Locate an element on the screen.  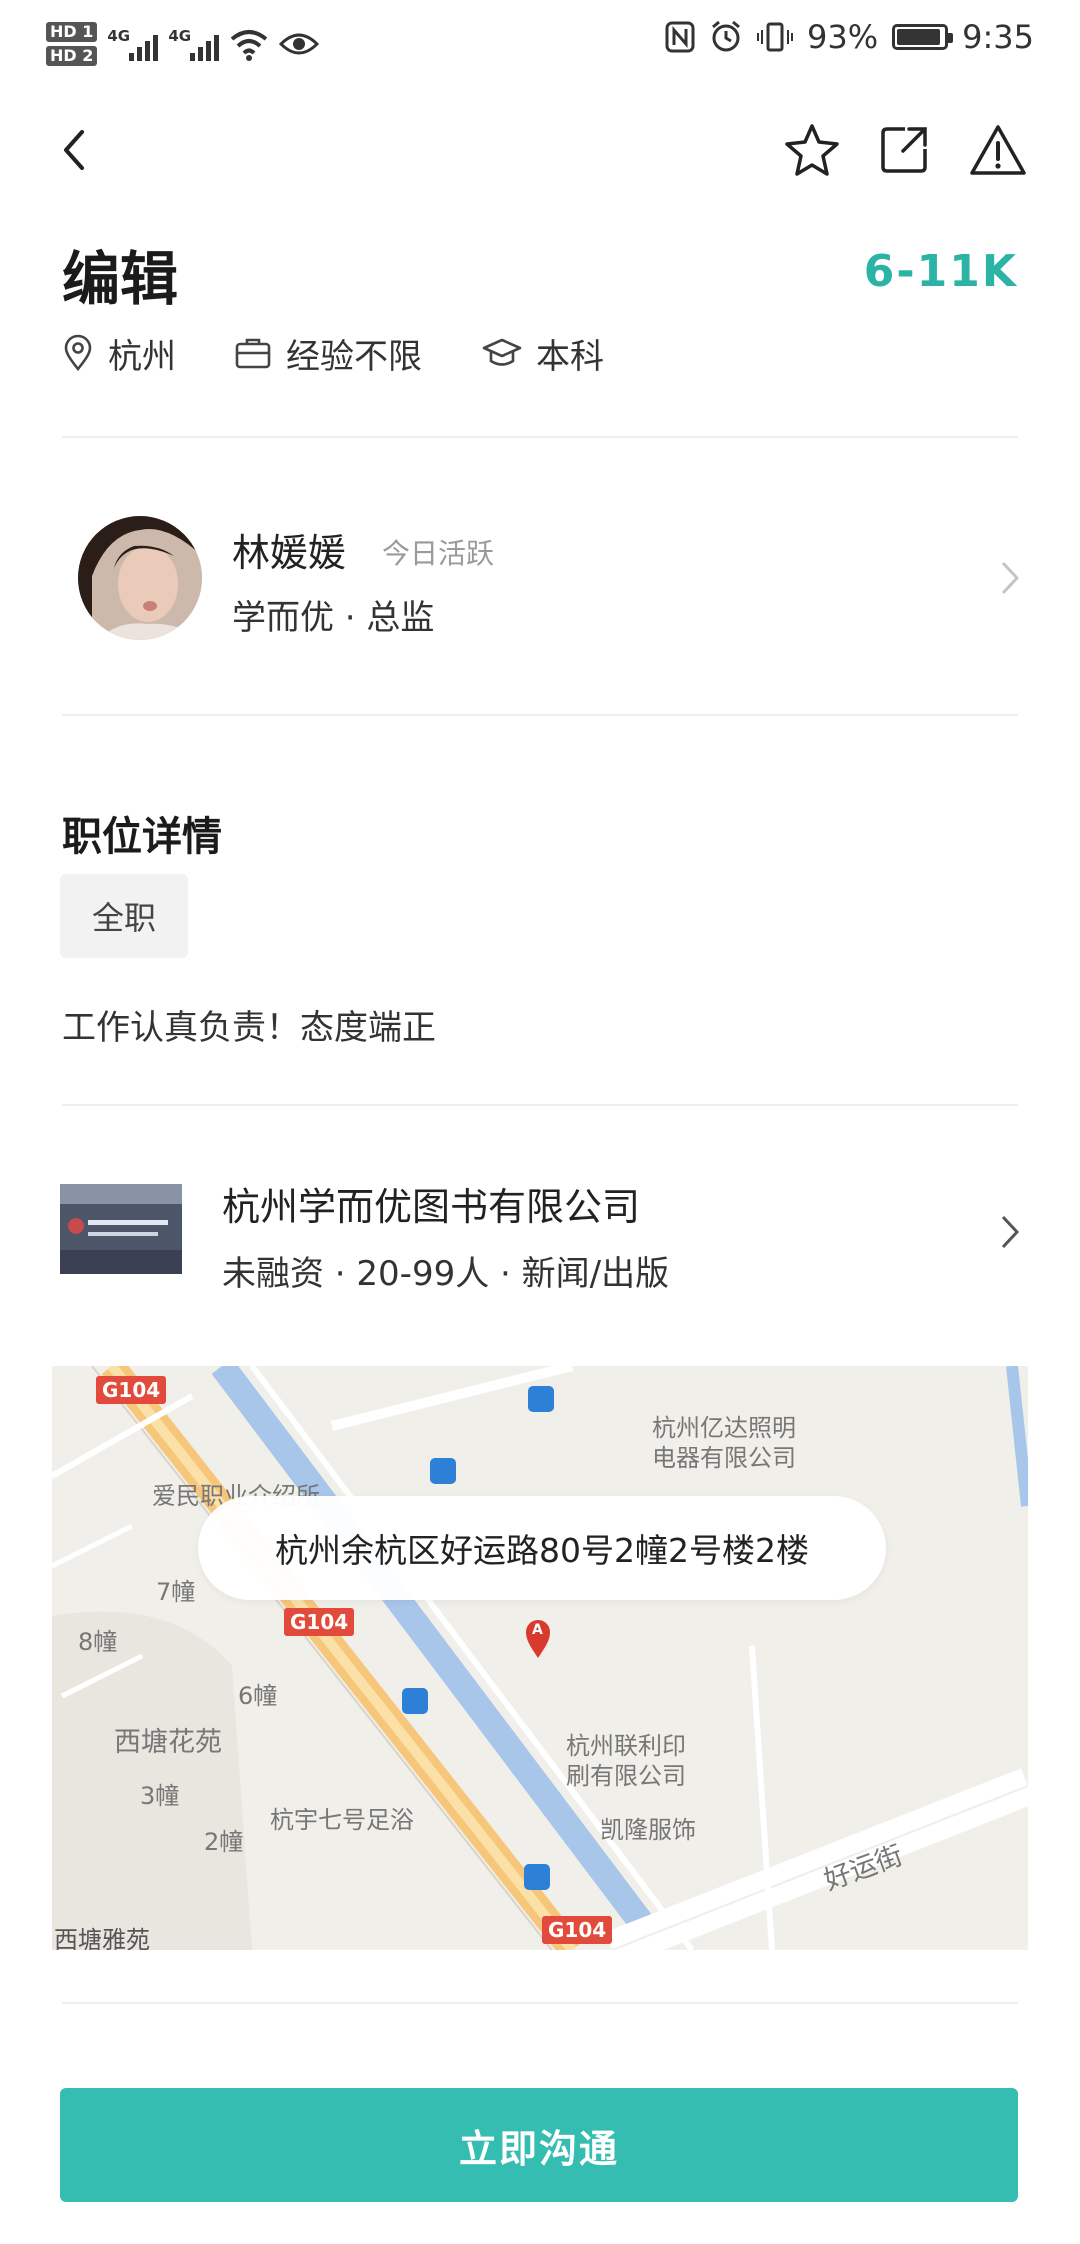
recruiter-role: 学而优 · 总监 is located at coordinates (333, 618).